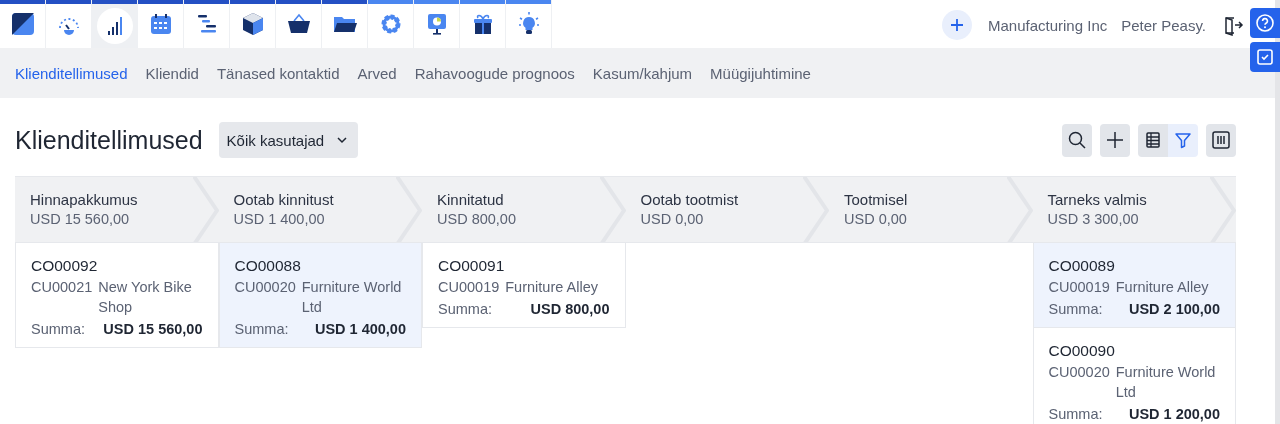  Describe the element at coordinates (278, 73) in the screenshot. I see `nav-tab: Tänased kontaktid` at that location.